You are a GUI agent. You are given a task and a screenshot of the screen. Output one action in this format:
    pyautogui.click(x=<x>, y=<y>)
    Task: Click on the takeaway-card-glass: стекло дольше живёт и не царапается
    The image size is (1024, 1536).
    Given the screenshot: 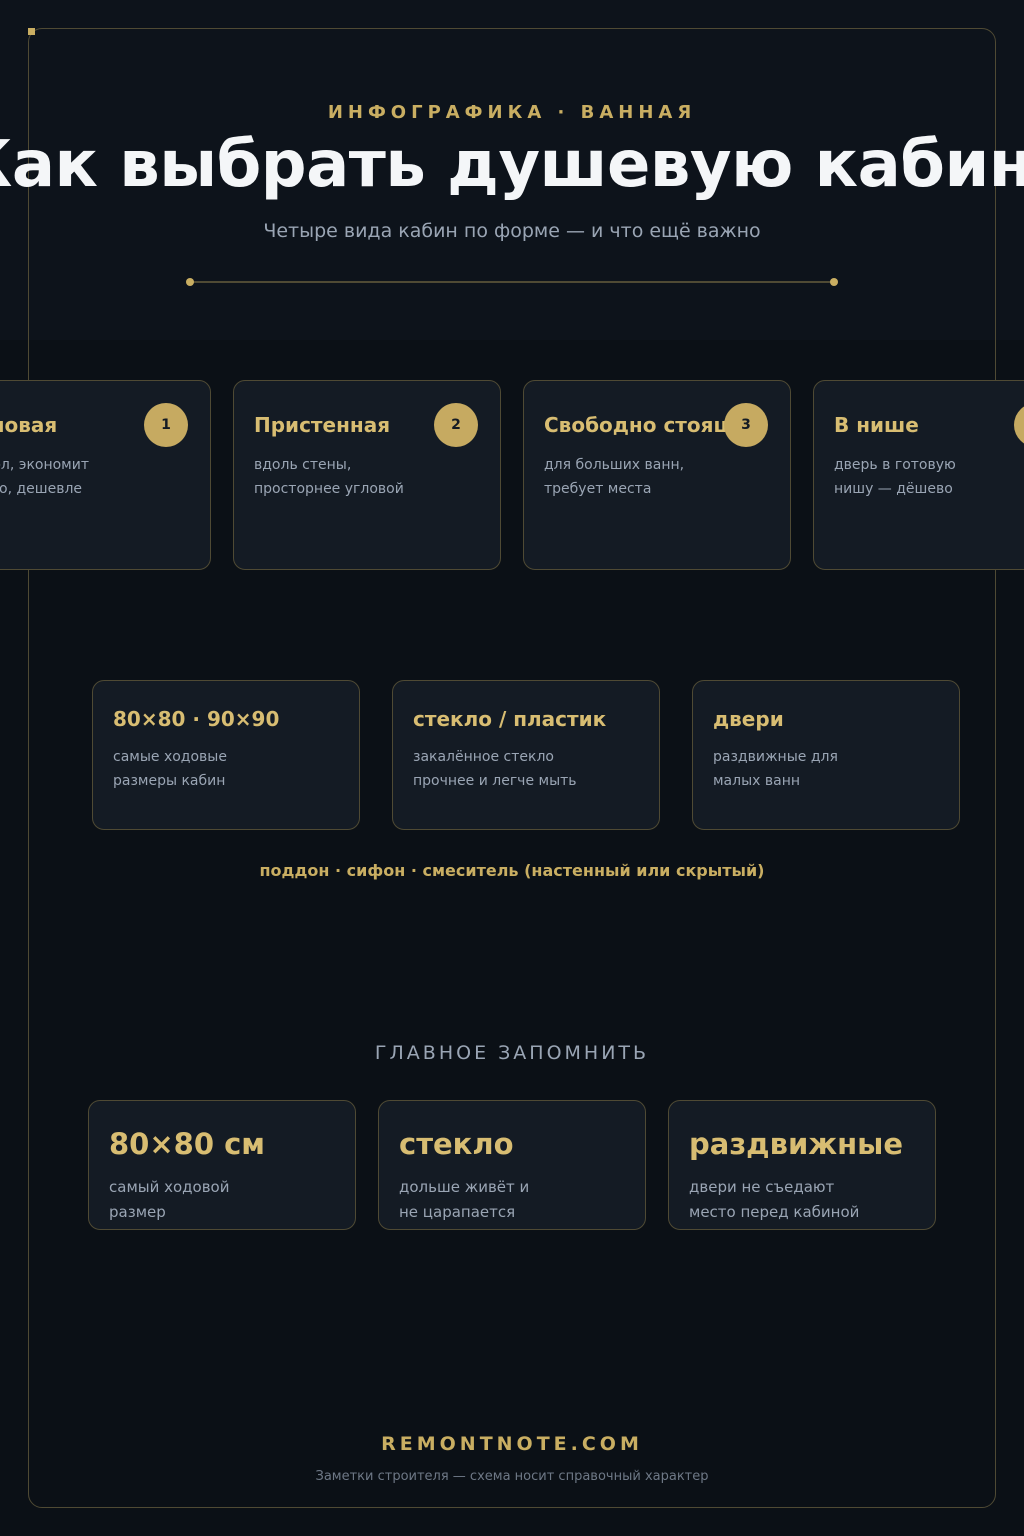 What is the action you would take?
    pyautogui.click(x=512, y=1165)
    